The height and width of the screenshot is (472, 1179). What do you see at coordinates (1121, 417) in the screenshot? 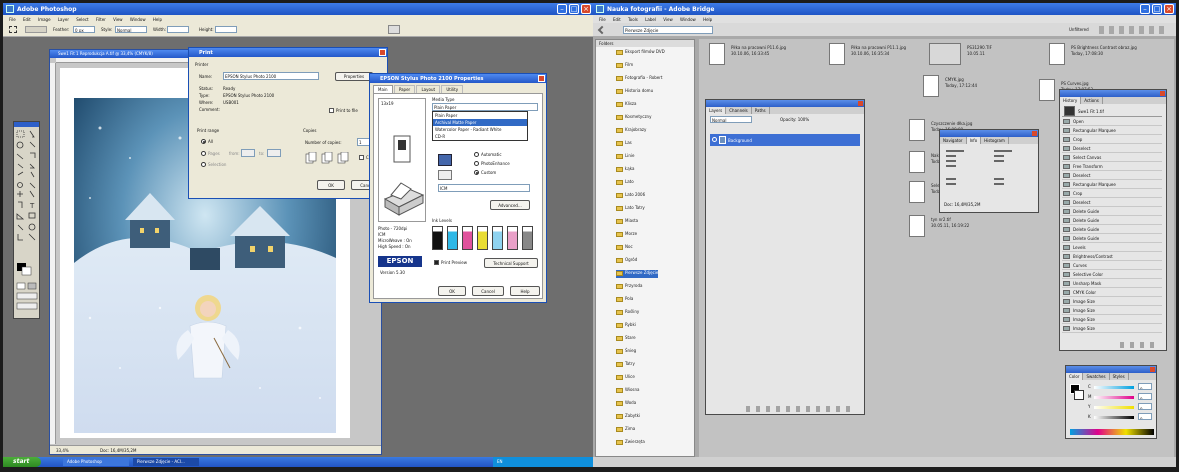
I see `black-slider: K0` at bounding box center [1121, 417].